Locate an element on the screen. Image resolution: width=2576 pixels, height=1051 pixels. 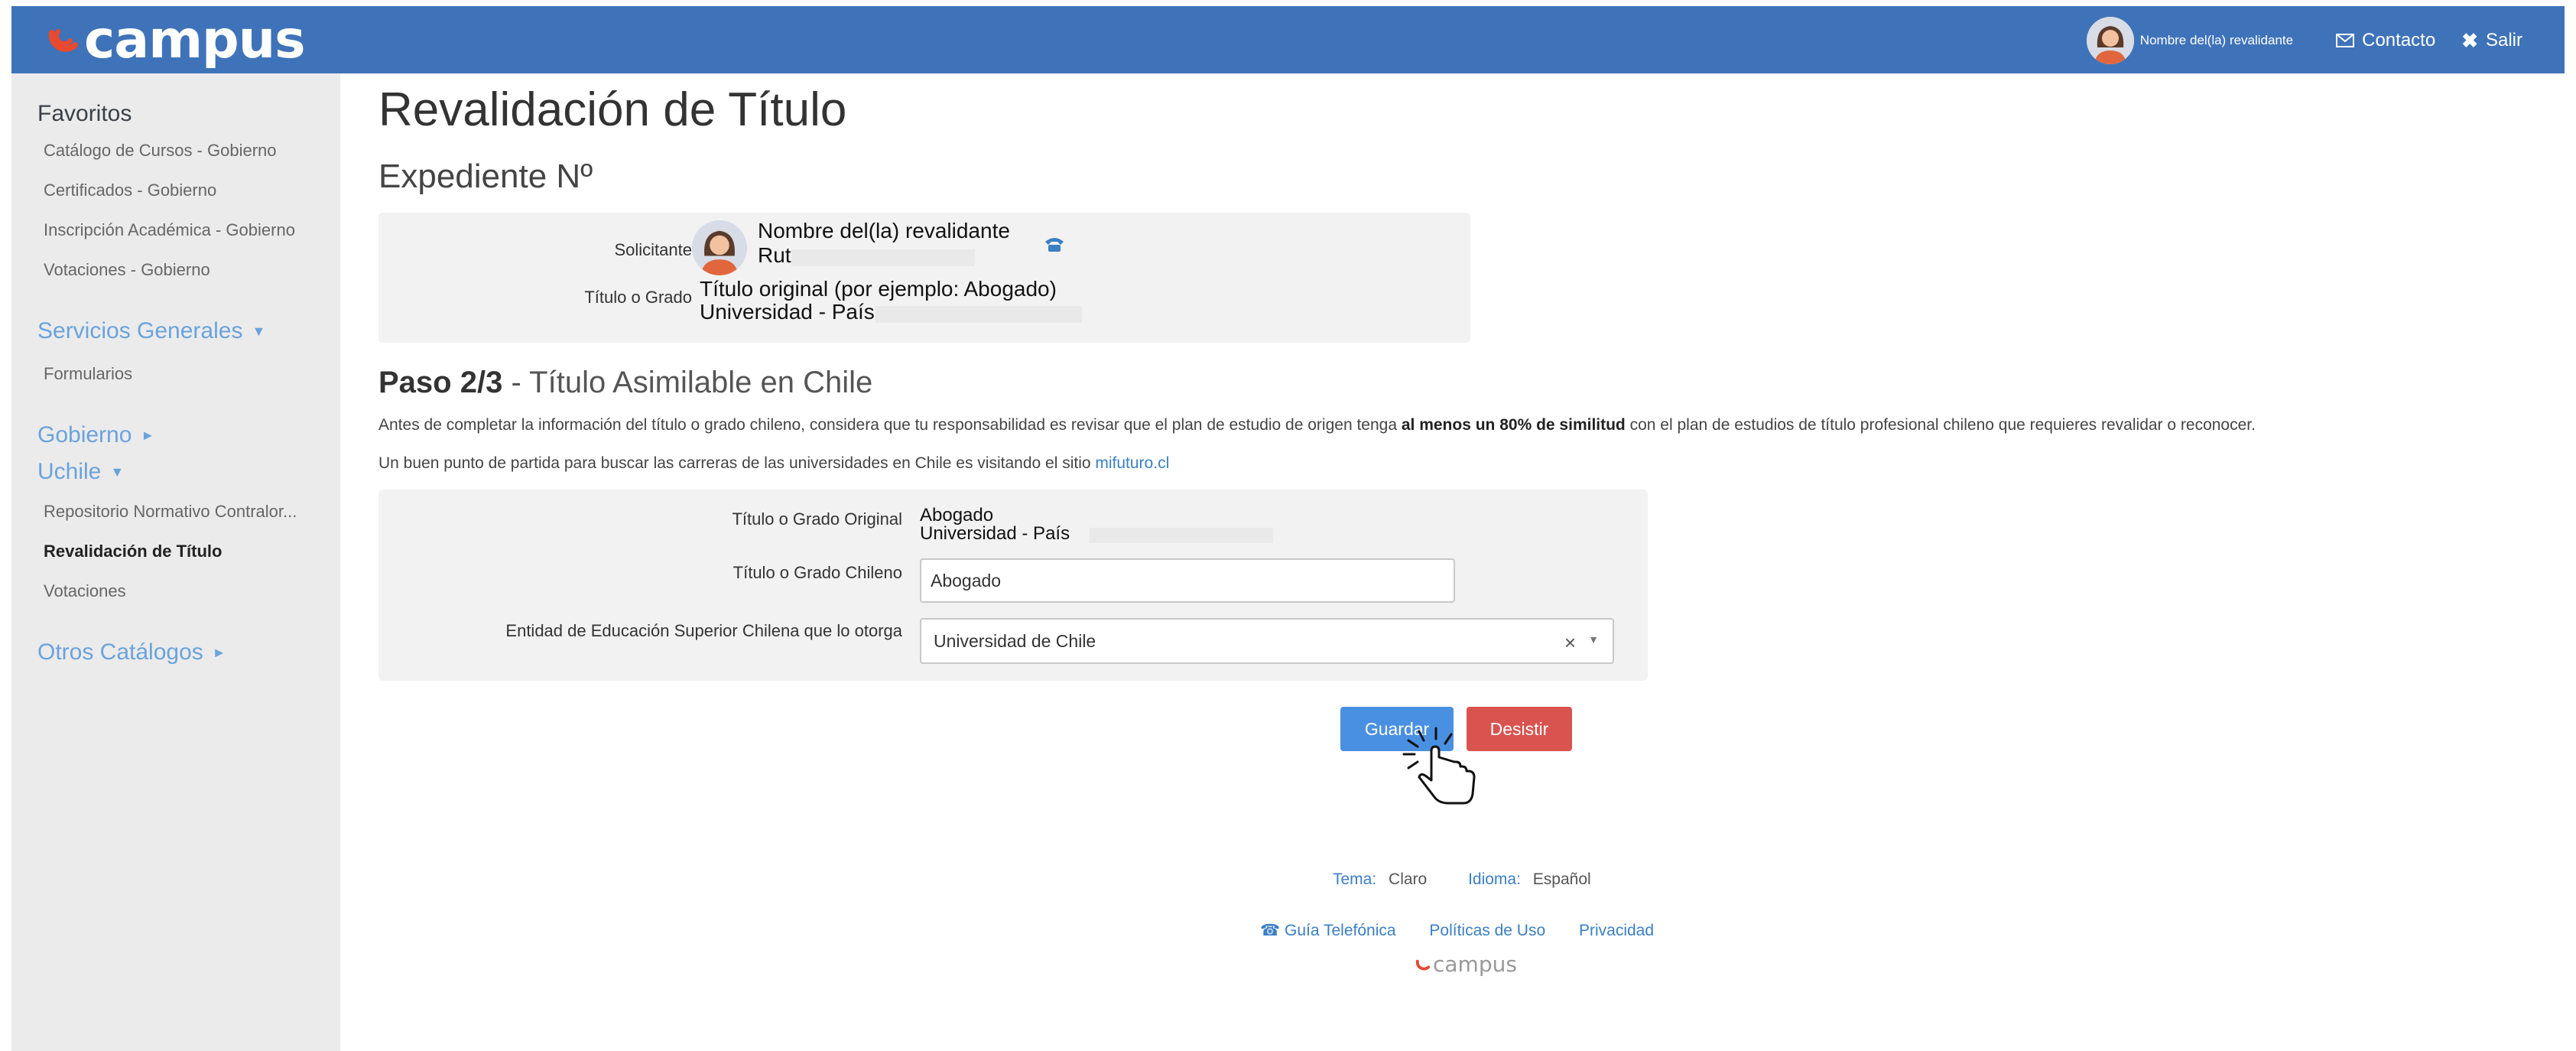
step-number: Paso 2/3 is located at coordinates (441, 383).